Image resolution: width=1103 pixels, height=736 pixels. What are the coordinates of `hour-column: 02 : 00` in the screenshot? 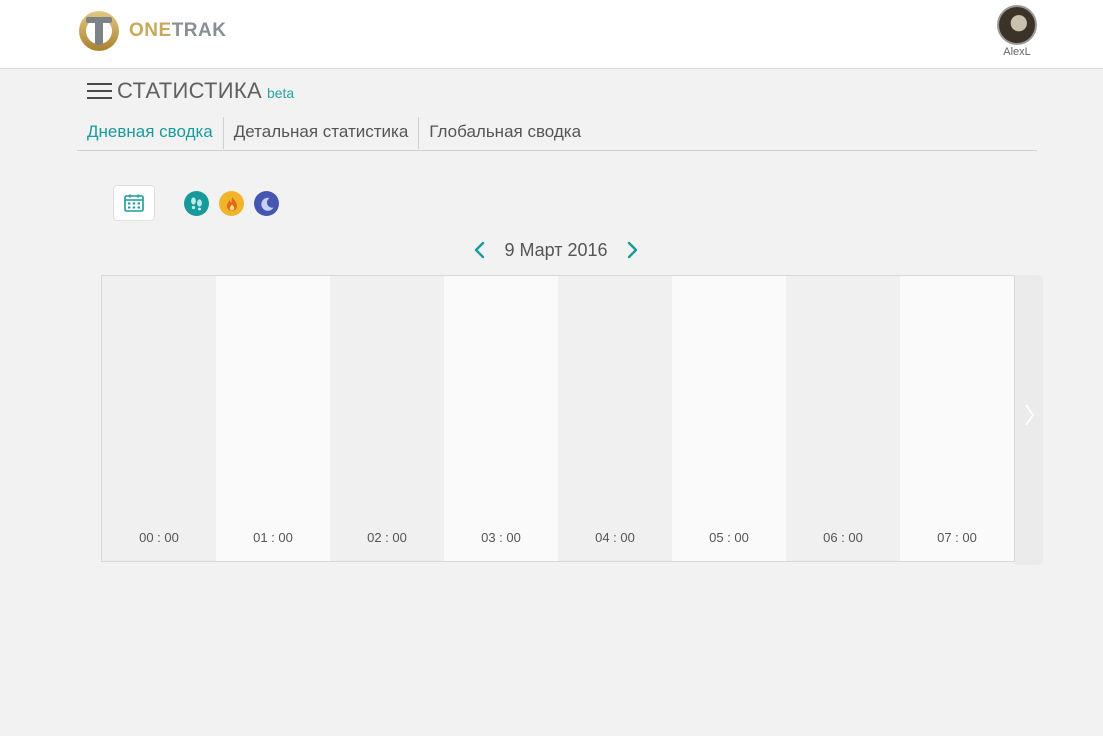 It's located at (387, 418).